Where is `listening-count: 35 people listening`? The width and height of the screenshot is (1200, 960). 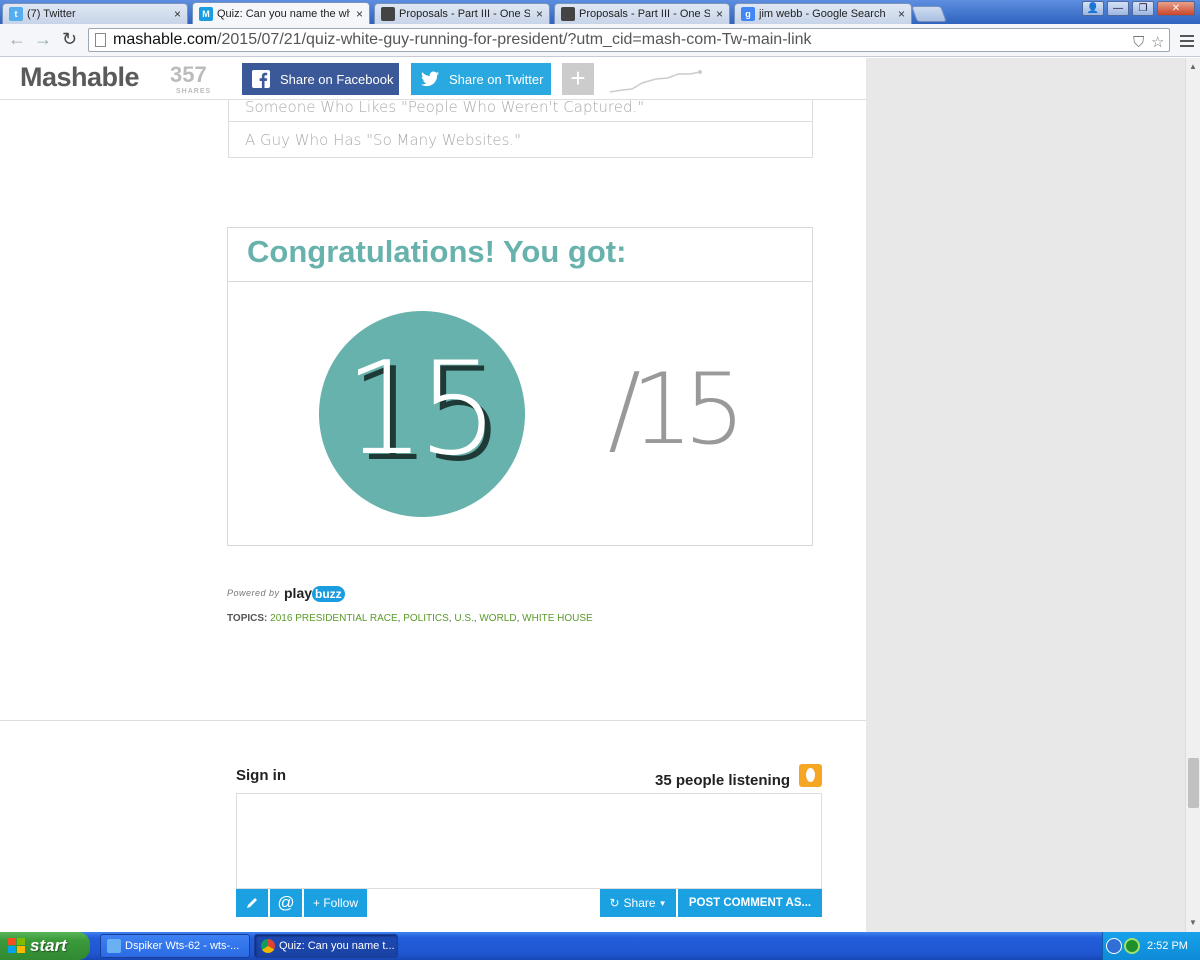
listening-count: 35 people listening is located at coordinates (723, 780).